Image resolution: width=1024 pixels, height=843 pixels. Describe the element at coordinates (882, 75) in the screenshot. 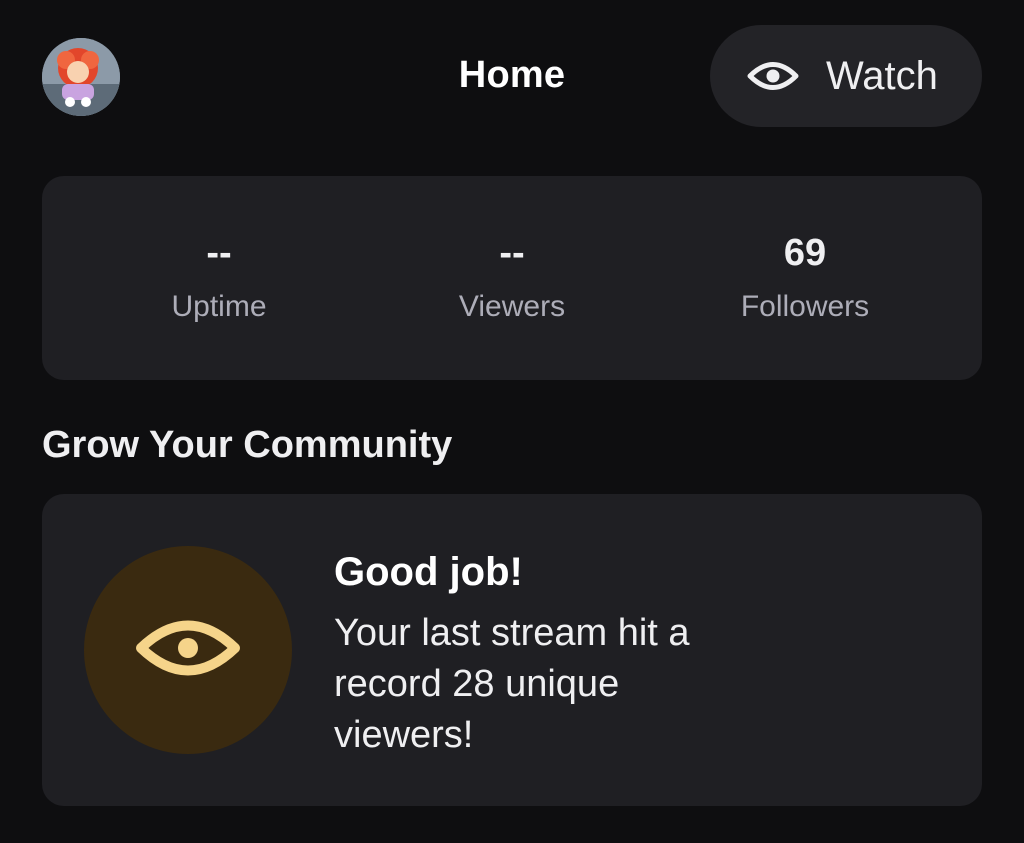

I see `watch-button-label: Watch` at that location.